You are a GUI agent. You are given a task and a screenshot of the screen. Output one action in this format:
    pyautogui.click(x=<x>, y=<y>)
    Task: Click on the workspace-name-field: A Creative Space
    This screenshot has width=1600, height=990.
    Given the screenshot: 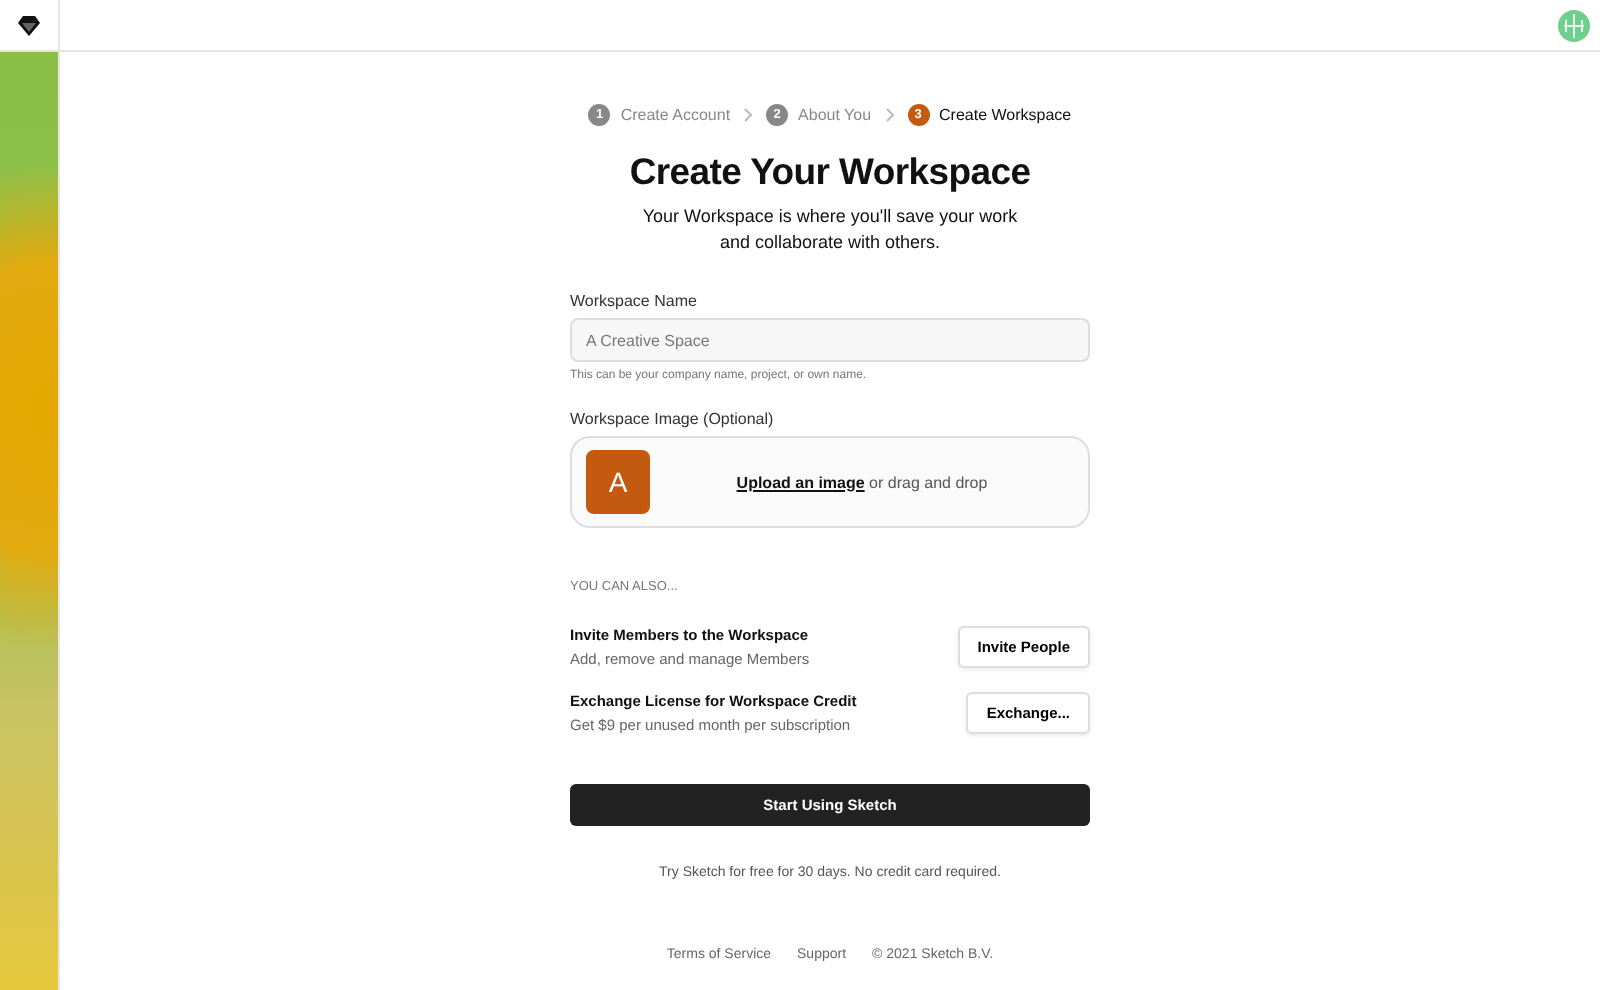 What is the action you would take?
    pyautogui.click(x=830, y=340)
    